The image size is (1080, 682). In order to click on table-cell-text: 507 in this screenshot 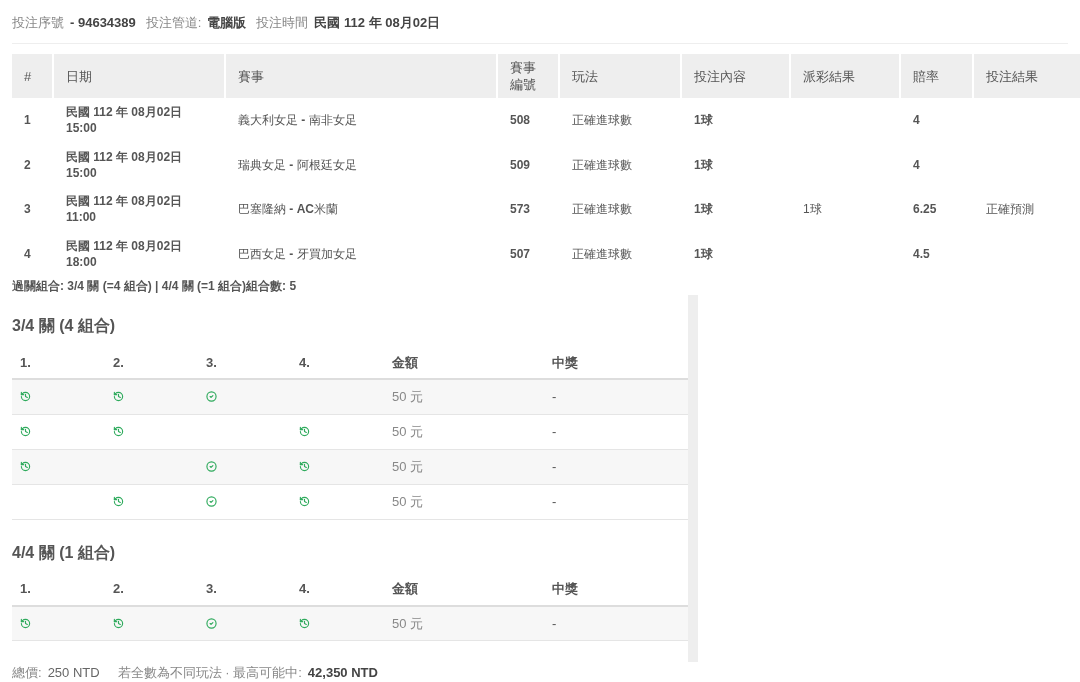, I will do `click(520, 254)`.